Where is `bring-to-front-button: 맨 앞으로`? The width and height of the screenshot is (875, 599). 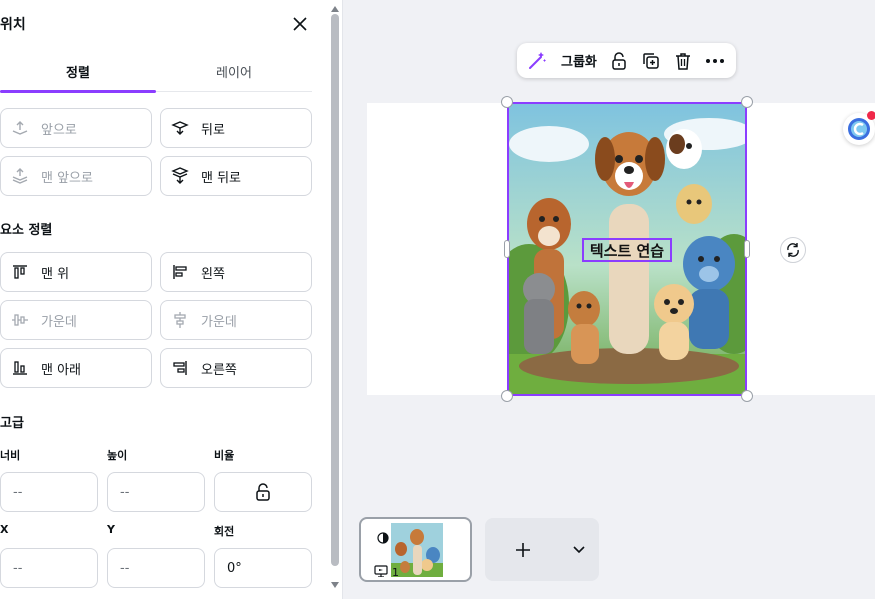
bring-to-front-button: 맨 앞으로 is located at coordinates (76, 176).